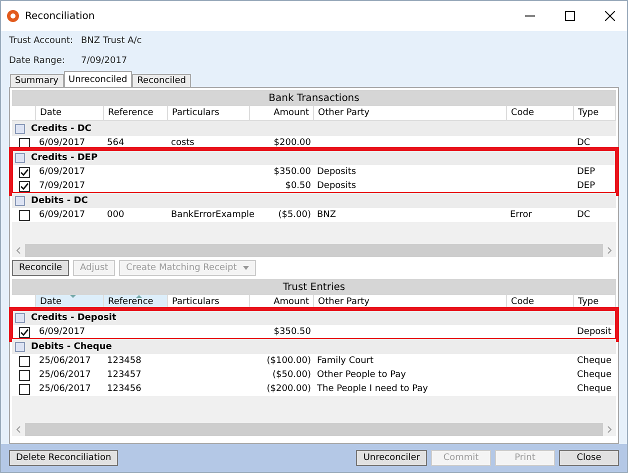 Image resolution: width=628 pixels, height=473 pixels. What do you see at coordinates (73, 317) in the screenshot?
I see `group-label: Credits - Deposit` at bounding box center [73, 317].